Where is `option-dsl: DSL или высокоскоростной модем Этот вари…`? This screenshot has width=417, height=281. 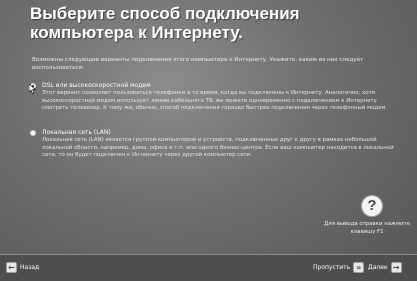
option-dsl: DSL или высокоскоростной модем Этот вари… is located at coordinates (215, 97).